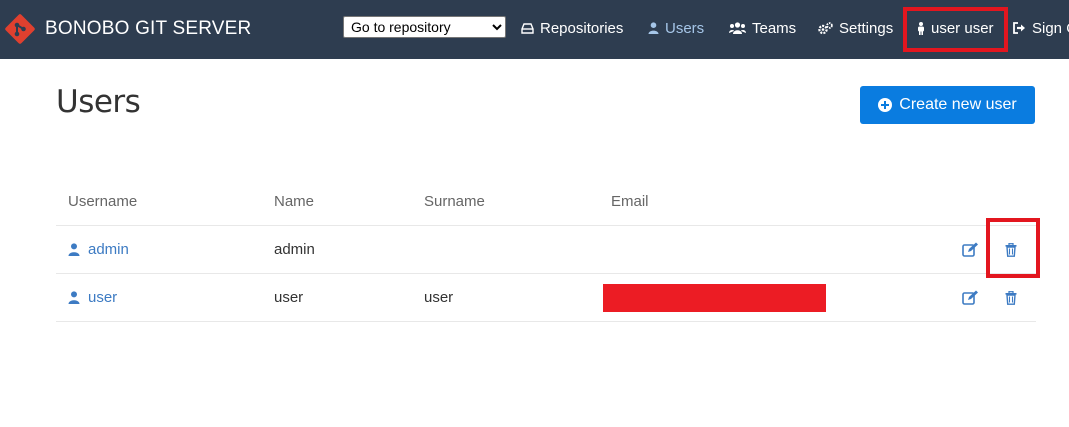 Image resolution: width=1069 pixels, height=427 pixels. I want to click on nav-teams-label: Teams, so click(774, 28).